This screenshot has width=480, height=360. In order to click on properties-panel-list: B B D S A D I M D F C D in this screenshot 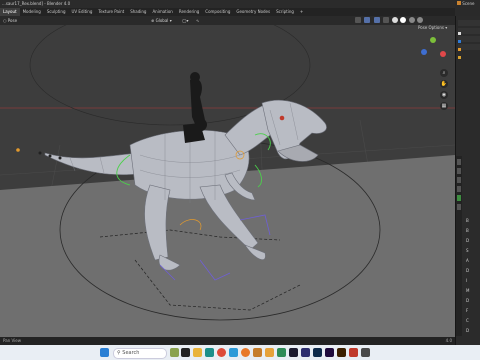, I will do `click(473, 276)`.